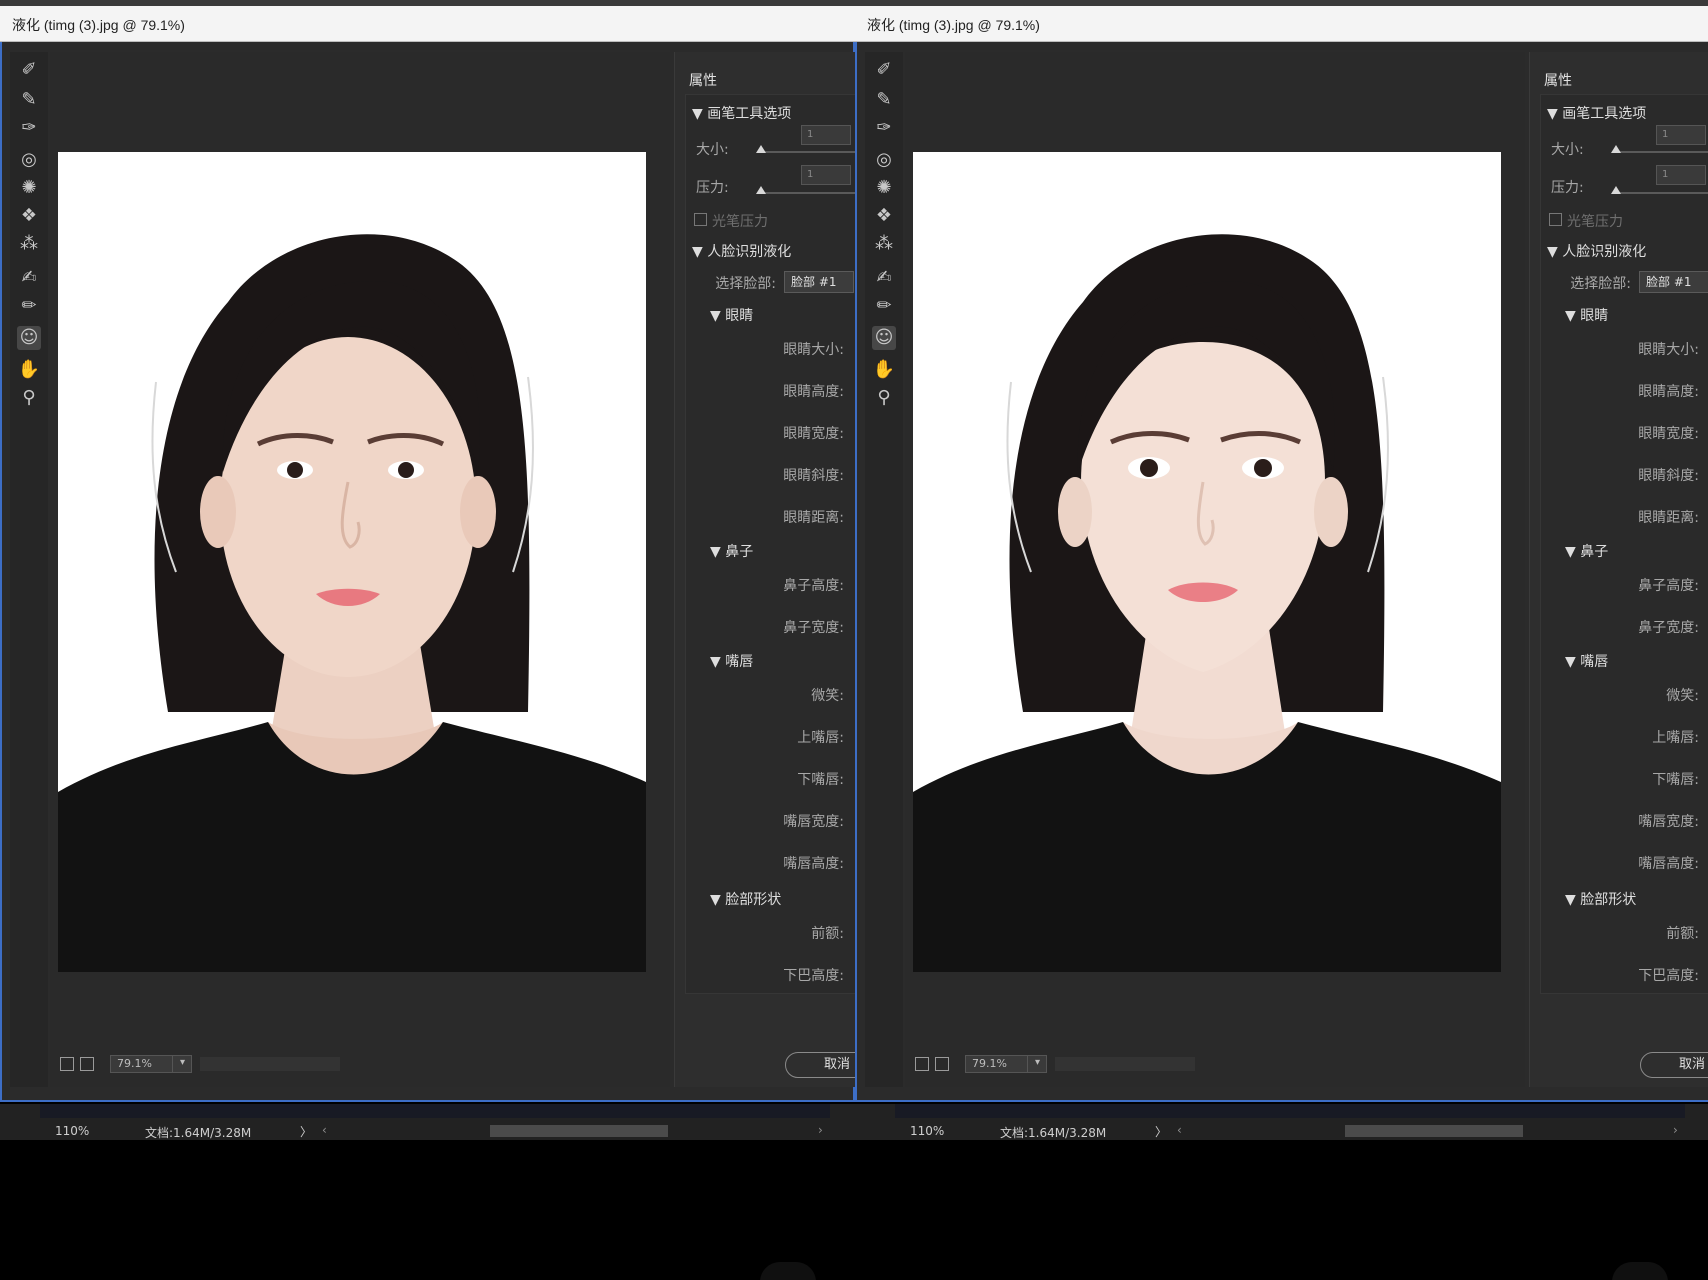  Describe the element at coordinates (1567, 150) in the screenshot. I see `size-label: 大小:` at that location.